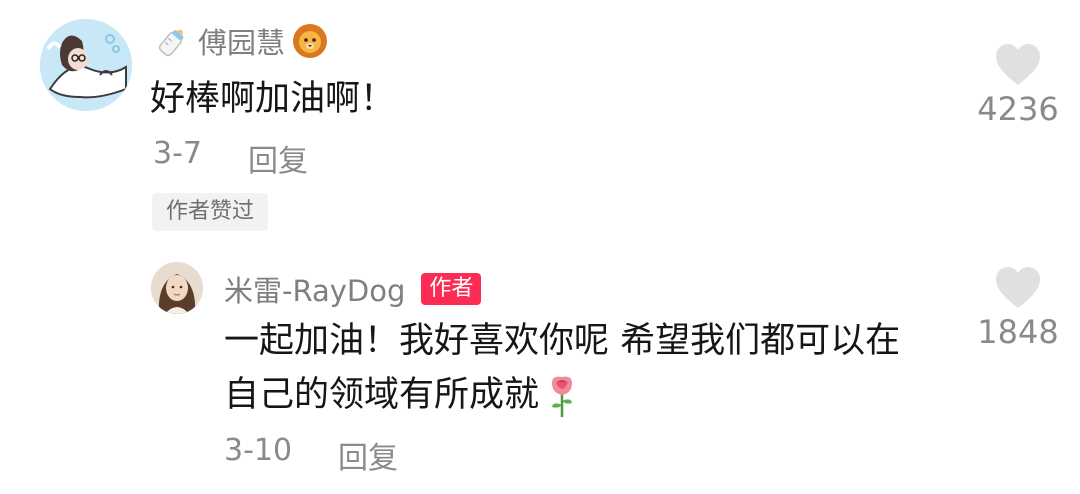 The width and height of the screenshot is (1080, 494). I want to click on avatar-photo, so click(177, 288).